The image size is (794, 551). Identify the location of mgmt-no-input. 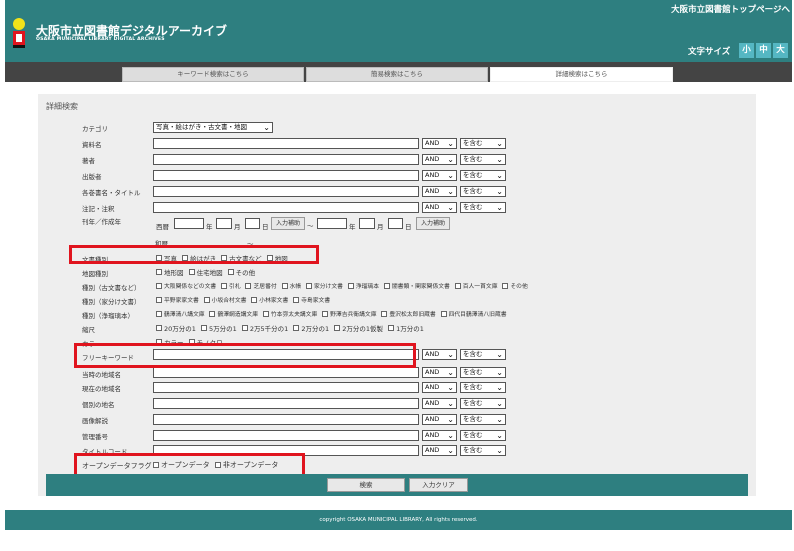
(286, 435).